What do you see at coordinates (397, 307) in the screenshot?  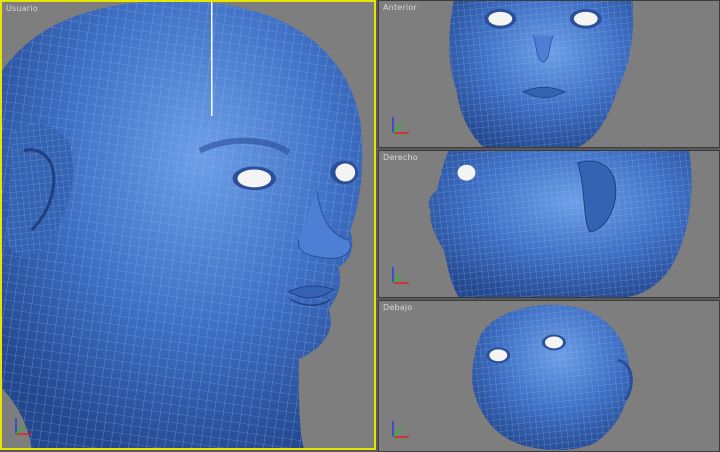 I see `viewport-label: Debajo` at bounding box center [397, 307].